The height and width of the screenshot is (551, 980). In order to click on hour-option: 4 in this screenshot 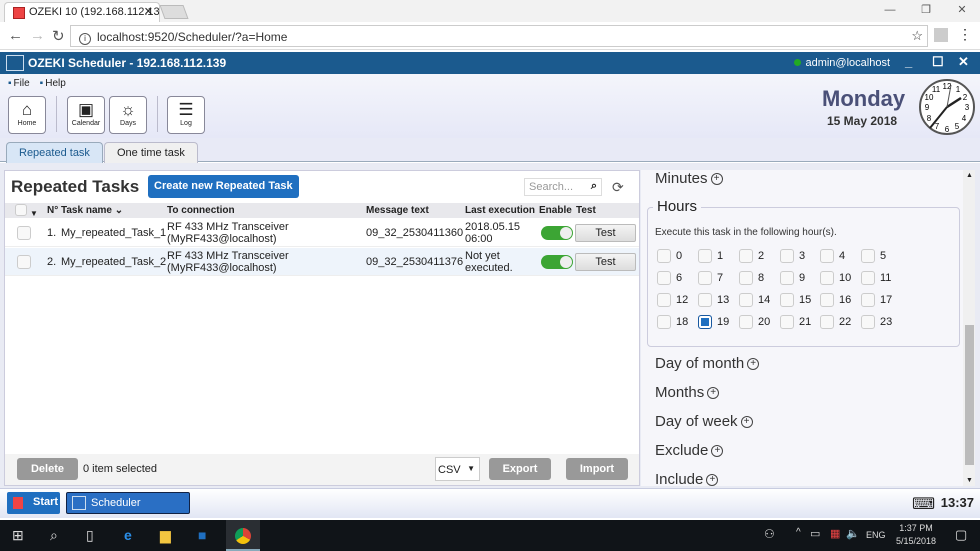, I will do `click(832, 256)`.